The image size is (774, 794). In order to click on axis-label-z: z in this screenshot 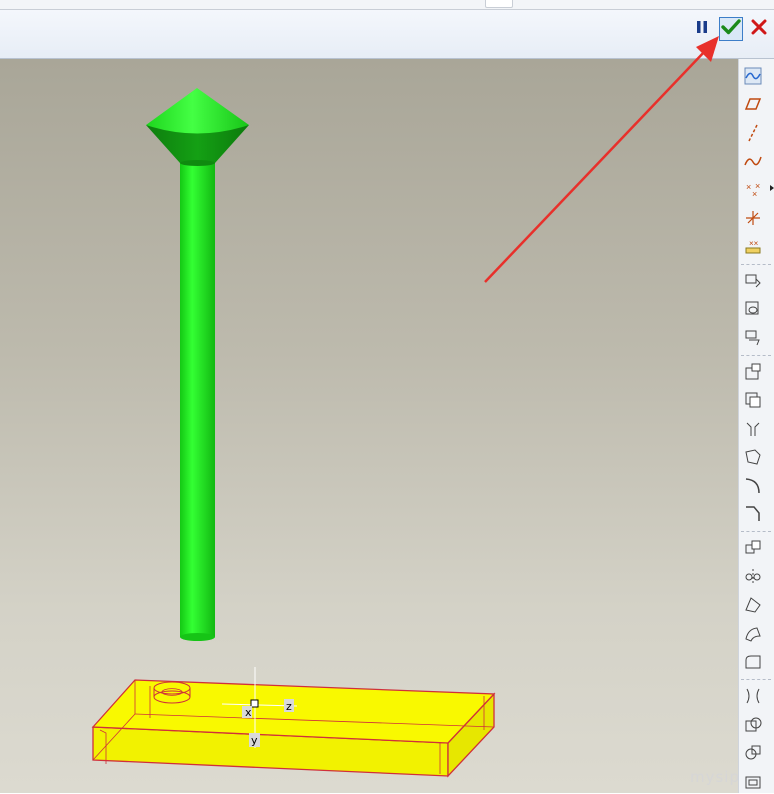, I will do `click(289, 706)`.